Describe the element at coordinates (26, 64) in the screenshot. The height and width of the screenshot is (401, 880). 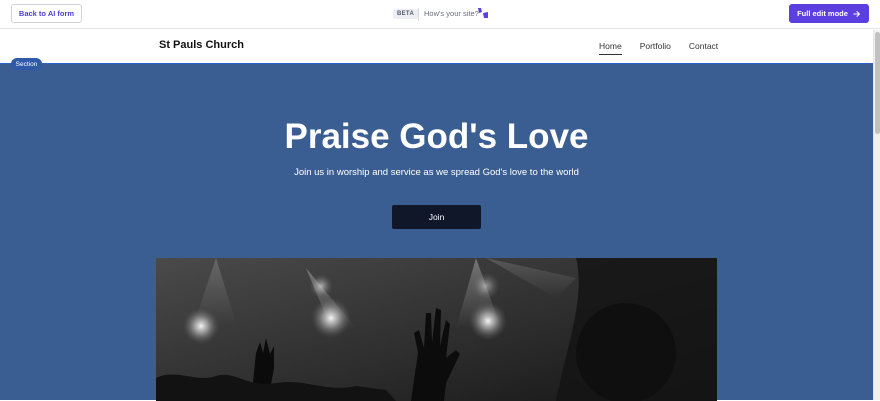
I see `section-tag: Section` at that location.